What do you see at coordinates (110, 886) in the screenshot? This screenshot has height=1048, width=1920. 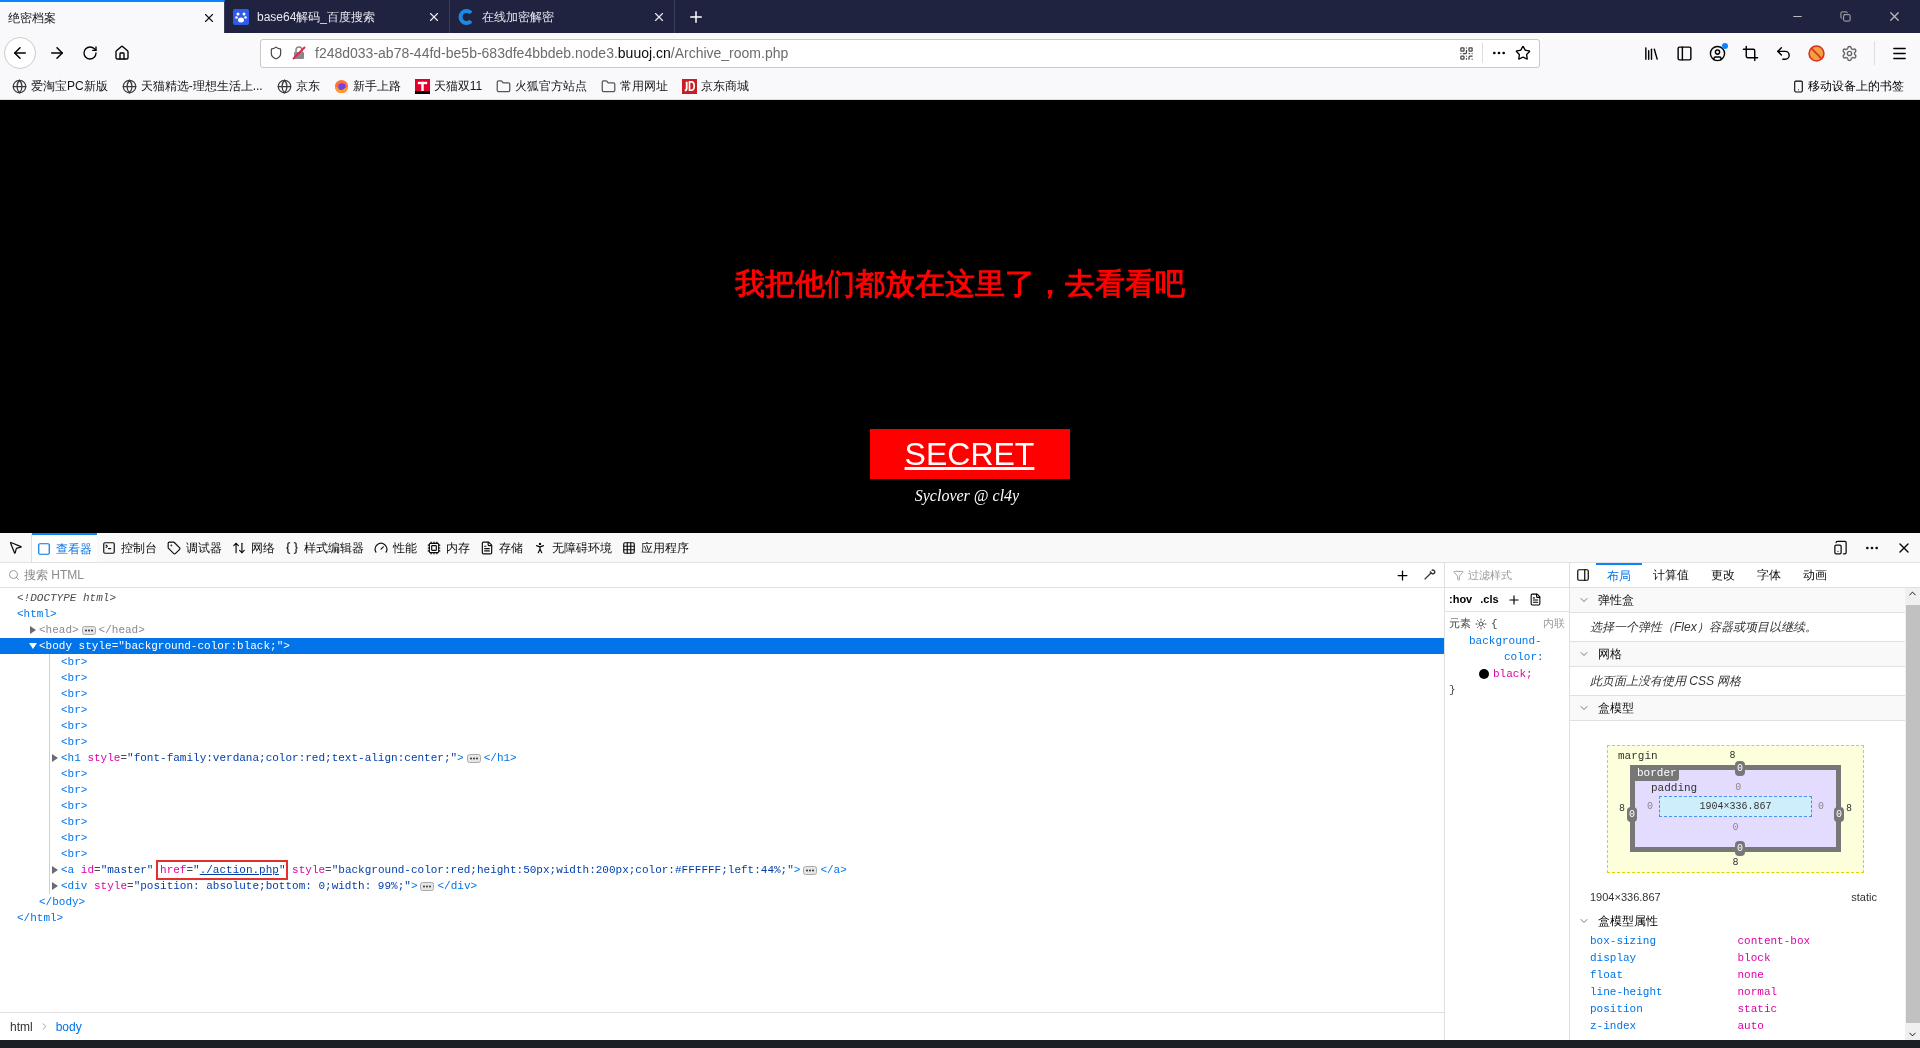 I see `code-token: style` at bounding box center [110, 886].